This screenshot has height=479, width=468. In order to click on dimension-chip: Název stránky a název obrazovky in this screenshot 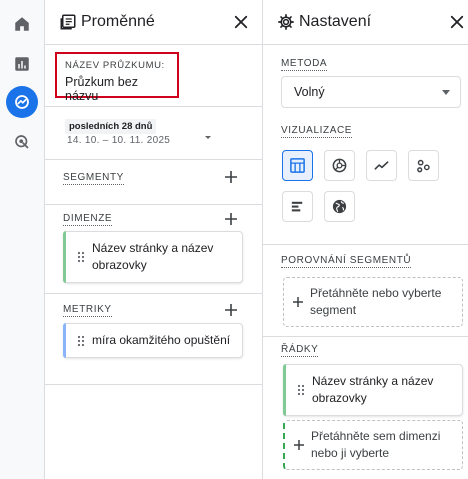, I will do `click(153, 257)`.